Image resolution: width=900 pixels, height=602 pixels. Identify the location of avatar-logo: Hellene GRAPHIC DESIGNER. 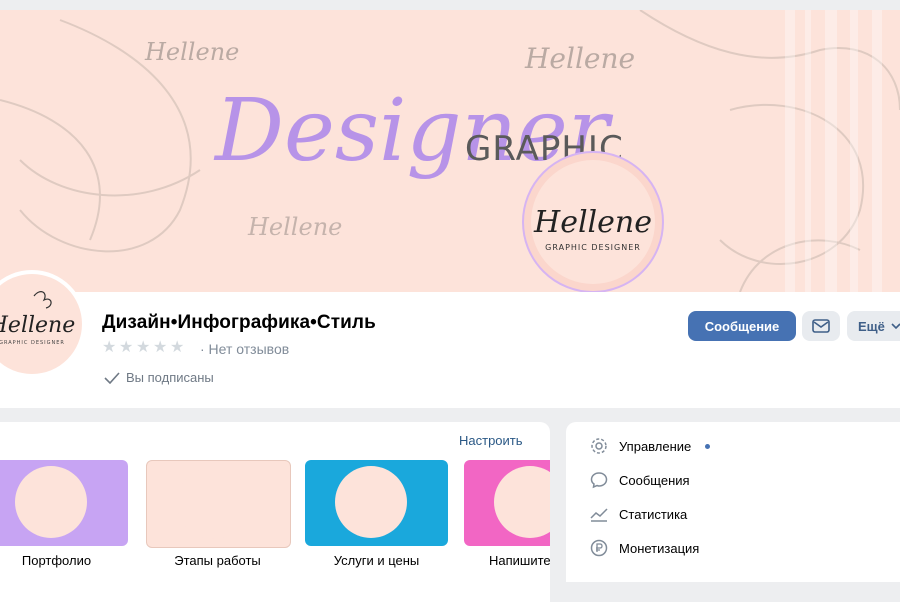
(37, 318).